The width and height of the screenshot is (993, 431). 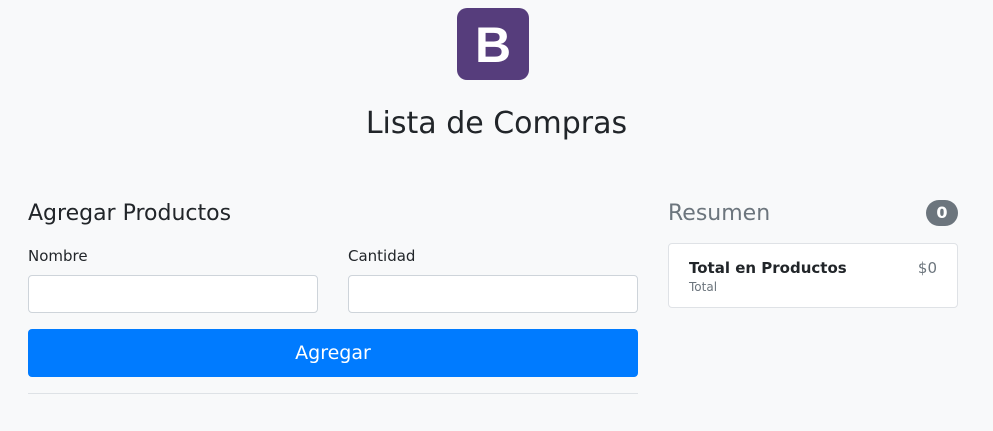 I want to click on total-products-label: Total en Productos, so click(x=768, y=268).